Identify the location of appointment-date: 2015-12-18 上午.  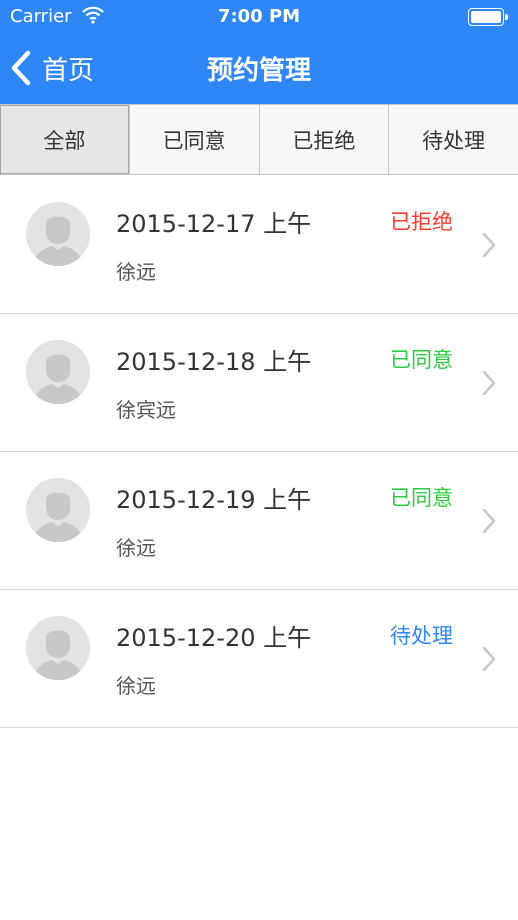
(214, 362).